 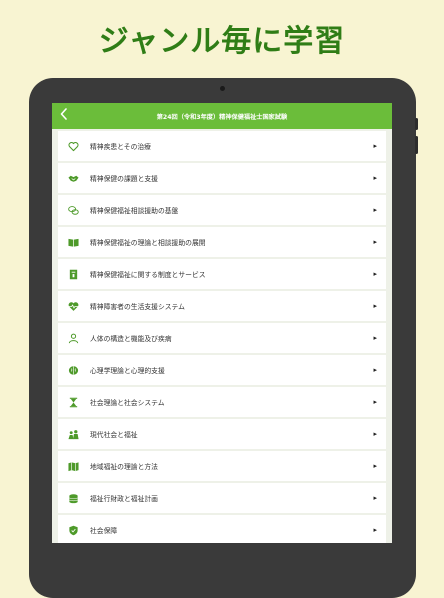 I want to click on list-item: 精神保健福祉に関する制度とサービス ▸, so click(x=222, y=274).